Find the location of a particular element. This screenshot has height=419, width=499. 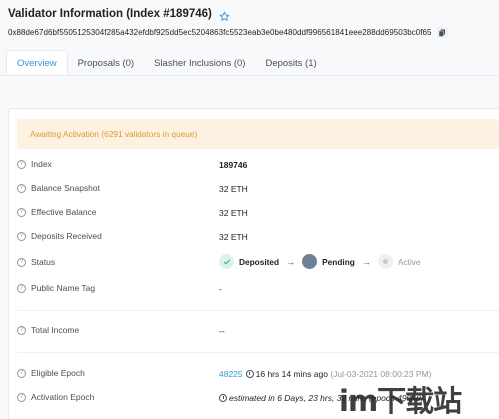

eligible-epoch-label: ? Eligible Epoch is located at coordinates (51, 373).